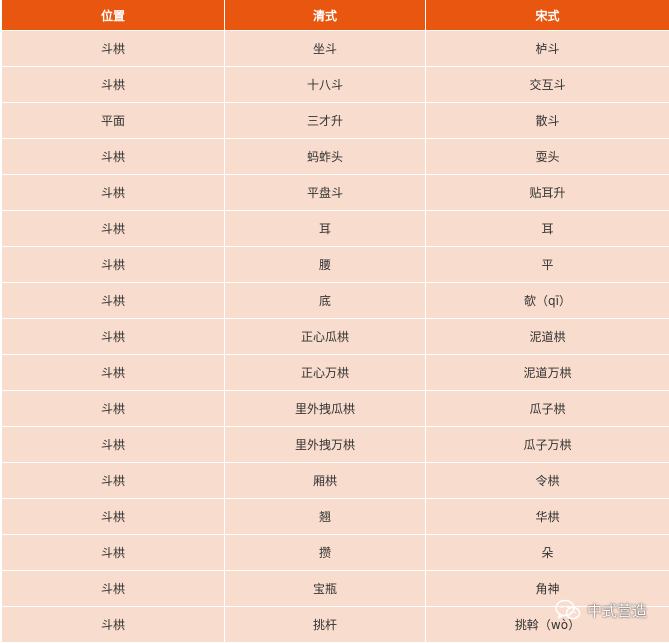 This screenshot has height=643, width=669. What do you see at coordinates (113, 15) in the screenshot?
I see `header-cell-position: 位置` at bounding box center [113, 15].